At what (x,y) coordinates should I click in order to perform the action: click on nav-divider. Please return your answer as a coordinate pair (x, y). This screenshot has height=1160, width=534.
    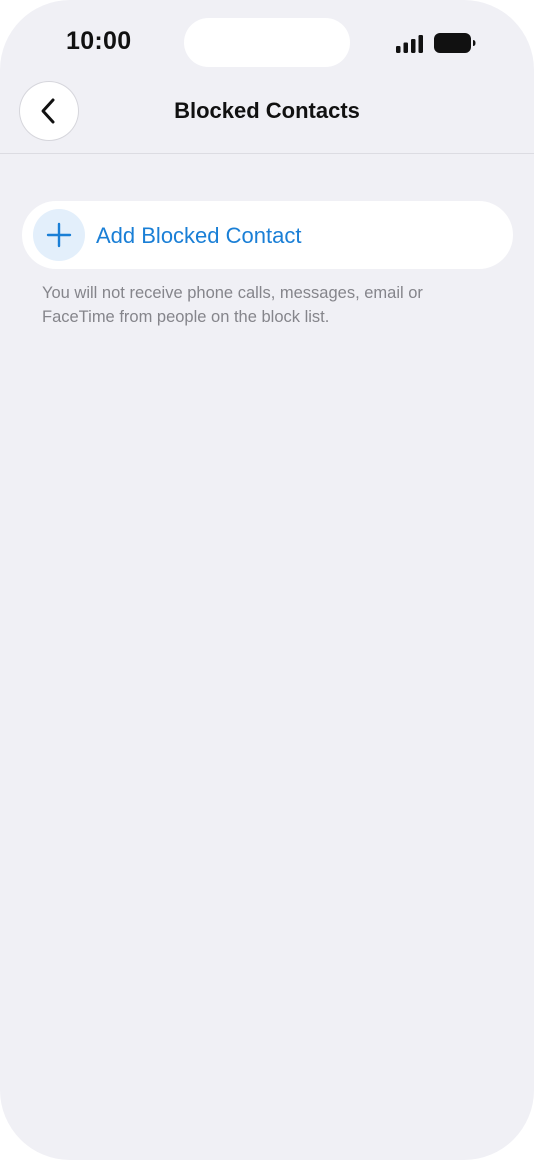
    Looking at the image, I should click on (267, 153).